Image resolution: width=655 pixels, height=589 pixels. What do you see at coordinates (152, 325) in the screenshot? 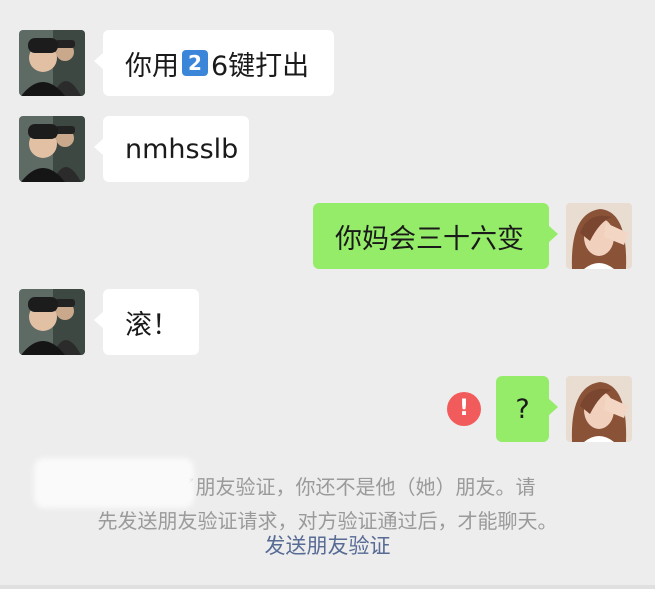
I see `message-text: 滚！` at bounding box center [152, 325].